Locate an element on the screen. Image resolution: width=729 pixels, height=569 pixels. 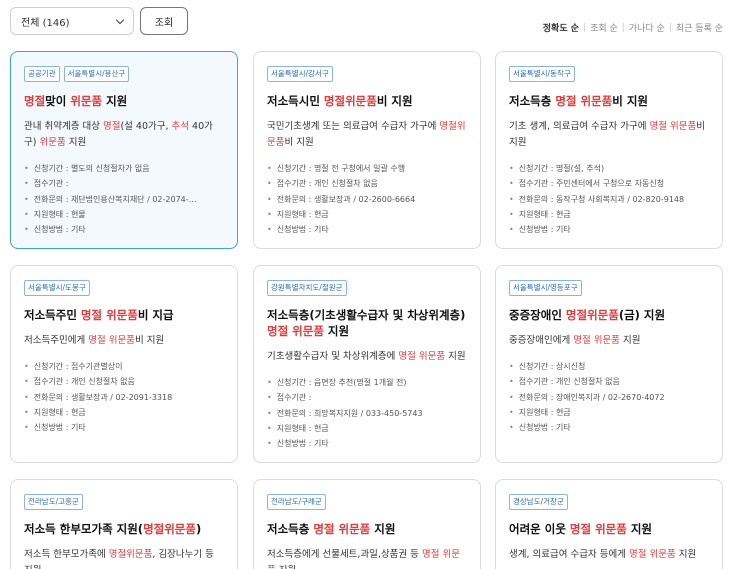
detail-contact: 전화문의 : 생활보장과 / 02-2600-6664 is located at coordinates (367, 199).